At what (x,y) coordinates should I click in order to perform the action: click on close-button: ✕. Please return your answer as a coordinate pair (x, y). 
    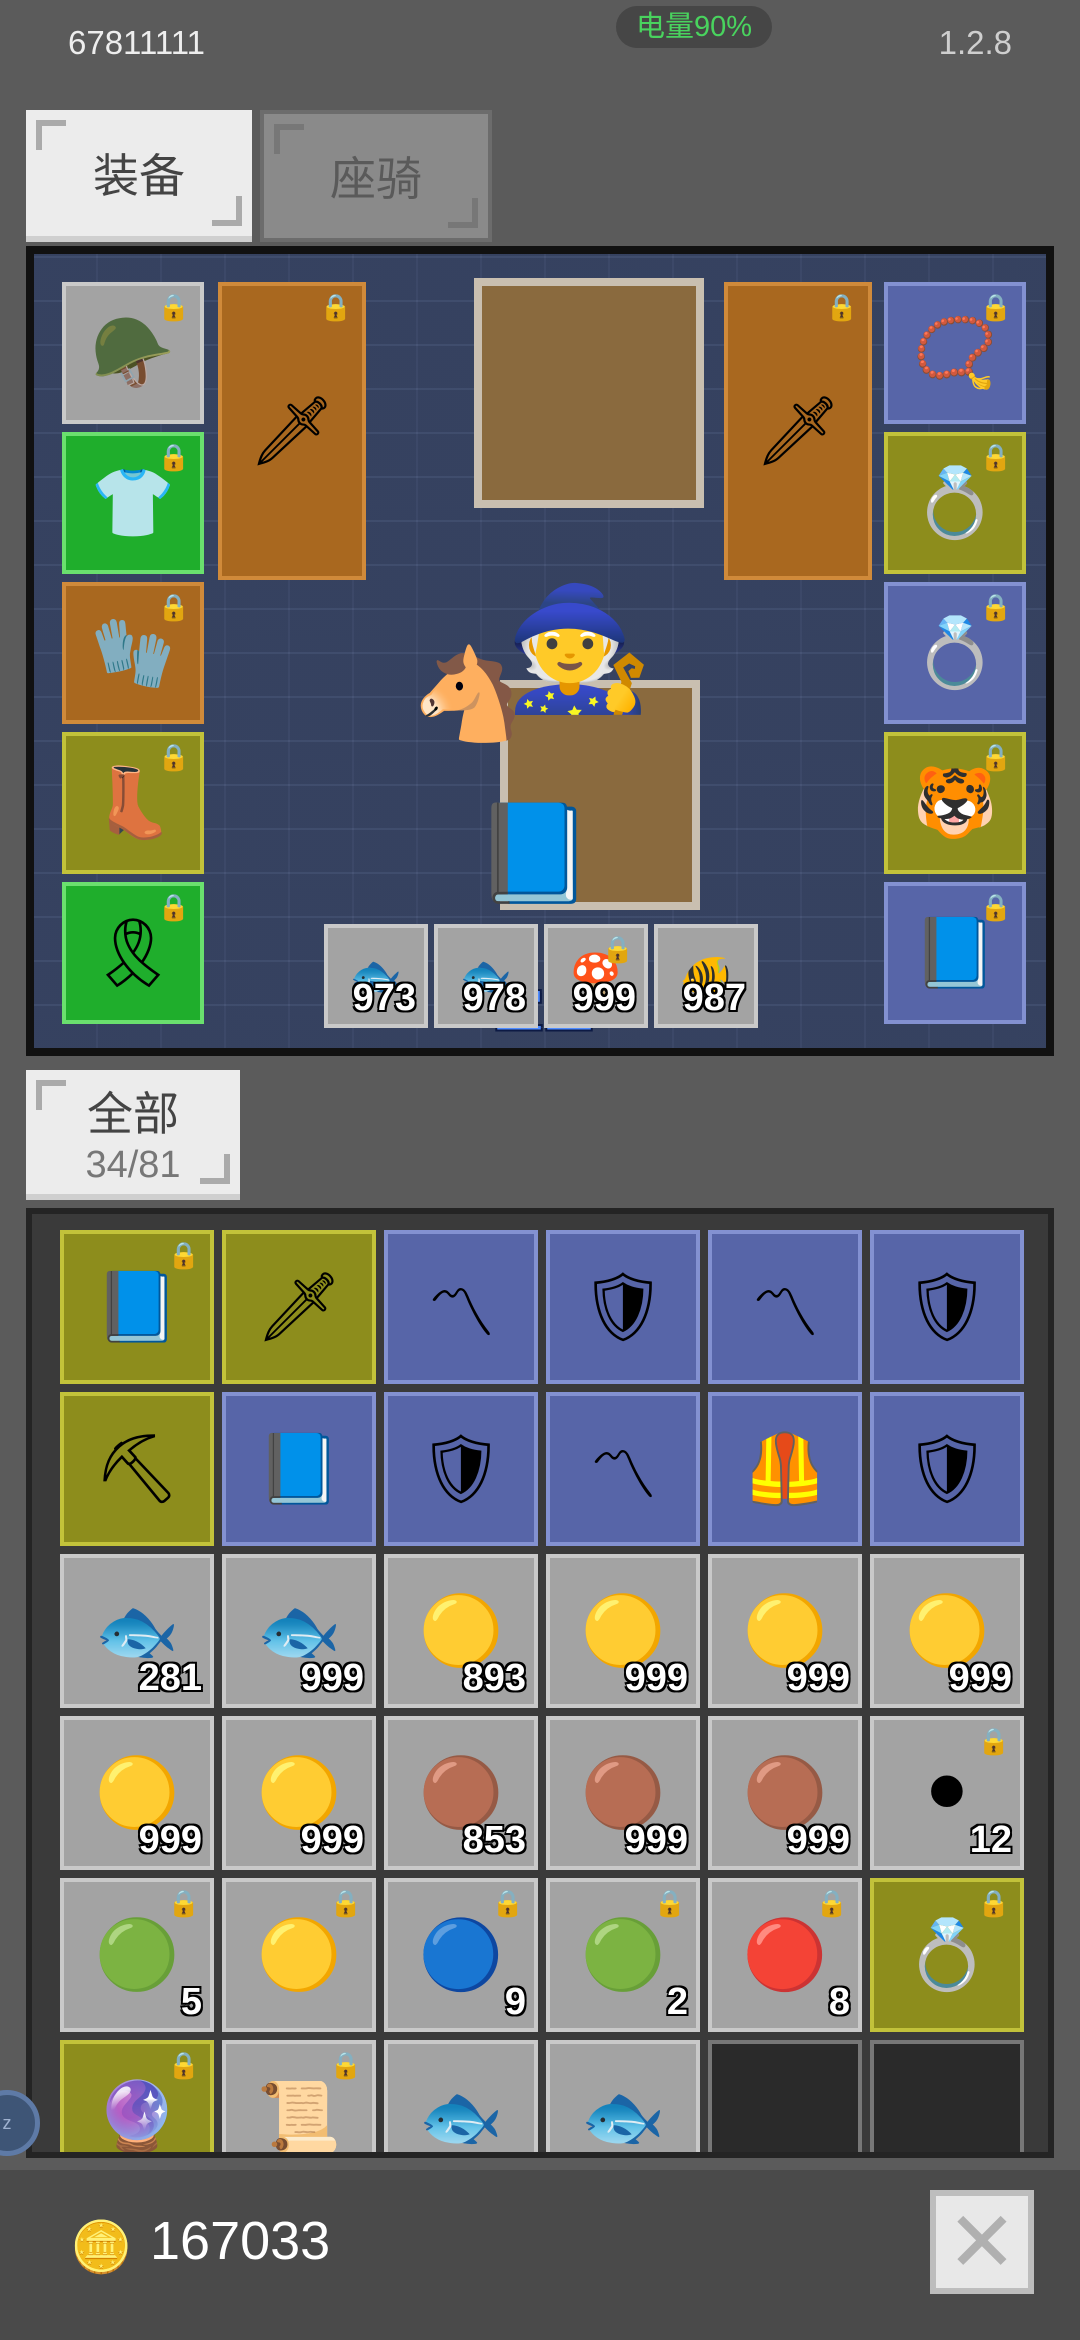
    Looking at the image, I should click on (982, 2242).